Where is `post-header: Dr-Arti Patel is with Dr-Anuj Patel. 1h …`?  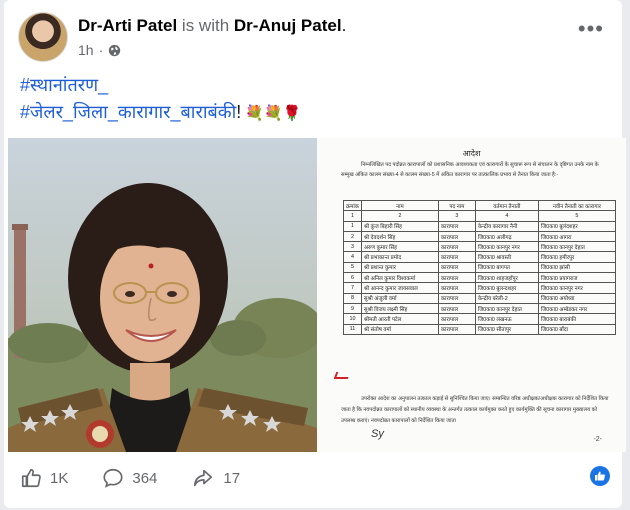
post-header: Dr-Arti Patel is with Dr-Anuj Patel. 1h … is located at coordinates (313, 37).